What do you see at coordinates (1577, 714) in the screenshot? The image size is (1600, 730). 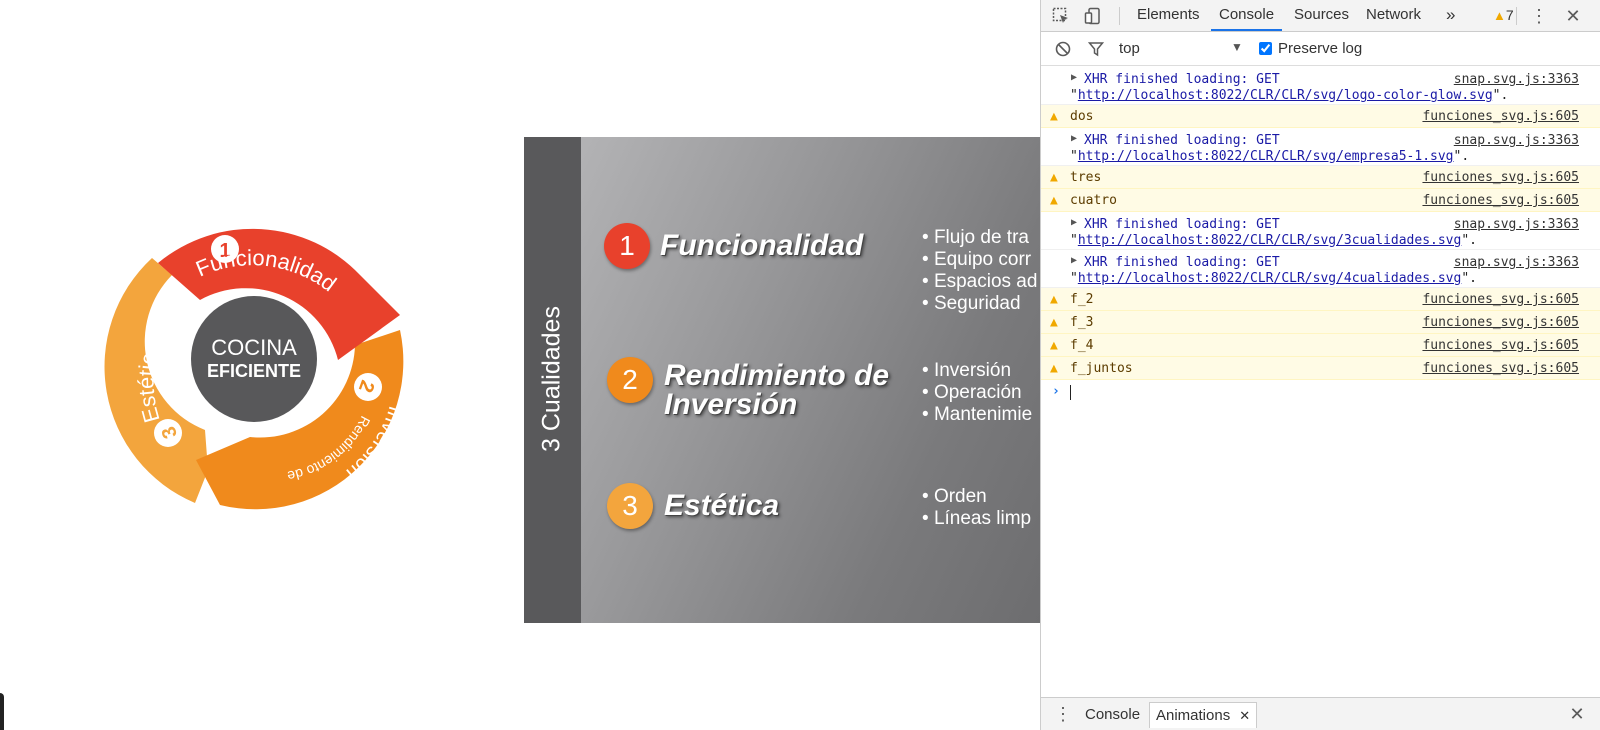 I see `close-drawer-icon: ✕` at bounding box center [1577, 714].